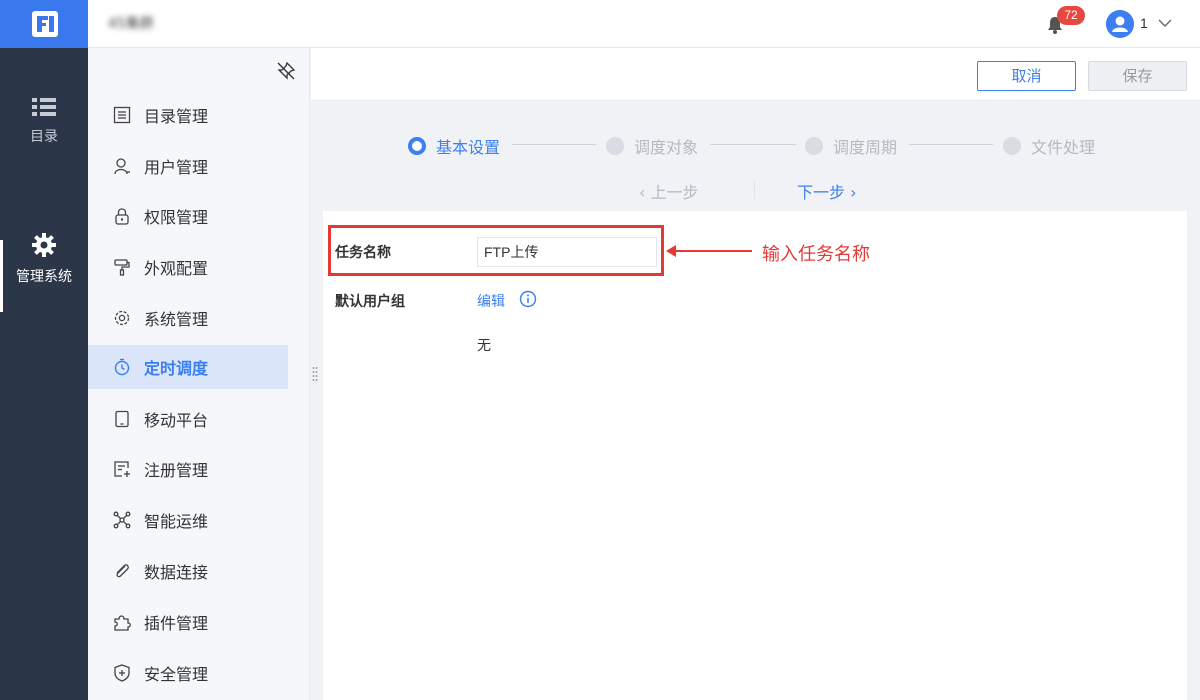 This screenshot has height=700, width=1200. What do you see at coordinates (821, 192) in the screenshot?
I see `next-step-label: 下一步` at bounding box center [821, 192].